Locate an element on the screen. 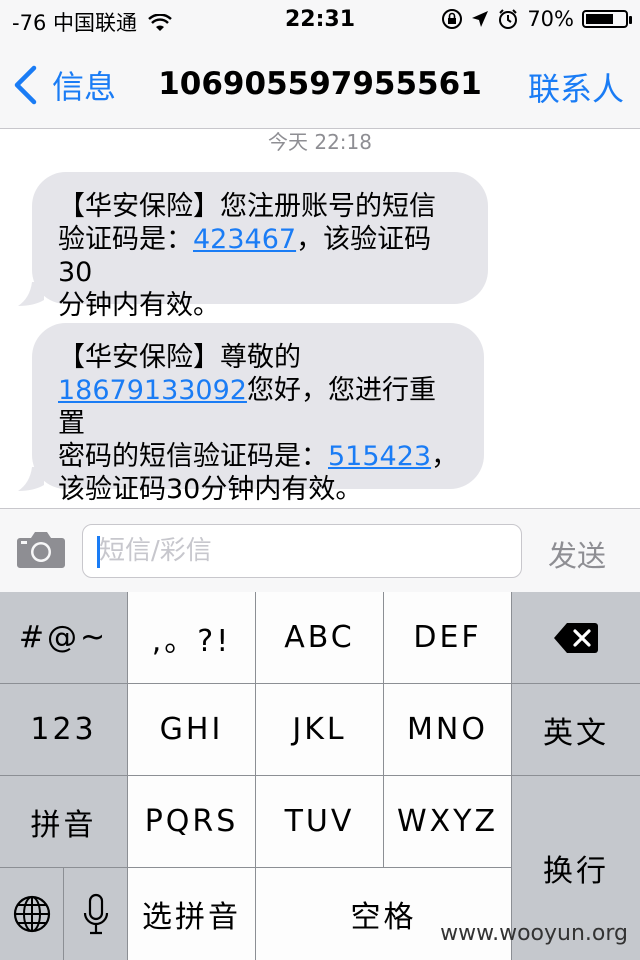 The height and width of the screenshot is (960, 640). key-def: DEF is located at coordinates (447, 637).